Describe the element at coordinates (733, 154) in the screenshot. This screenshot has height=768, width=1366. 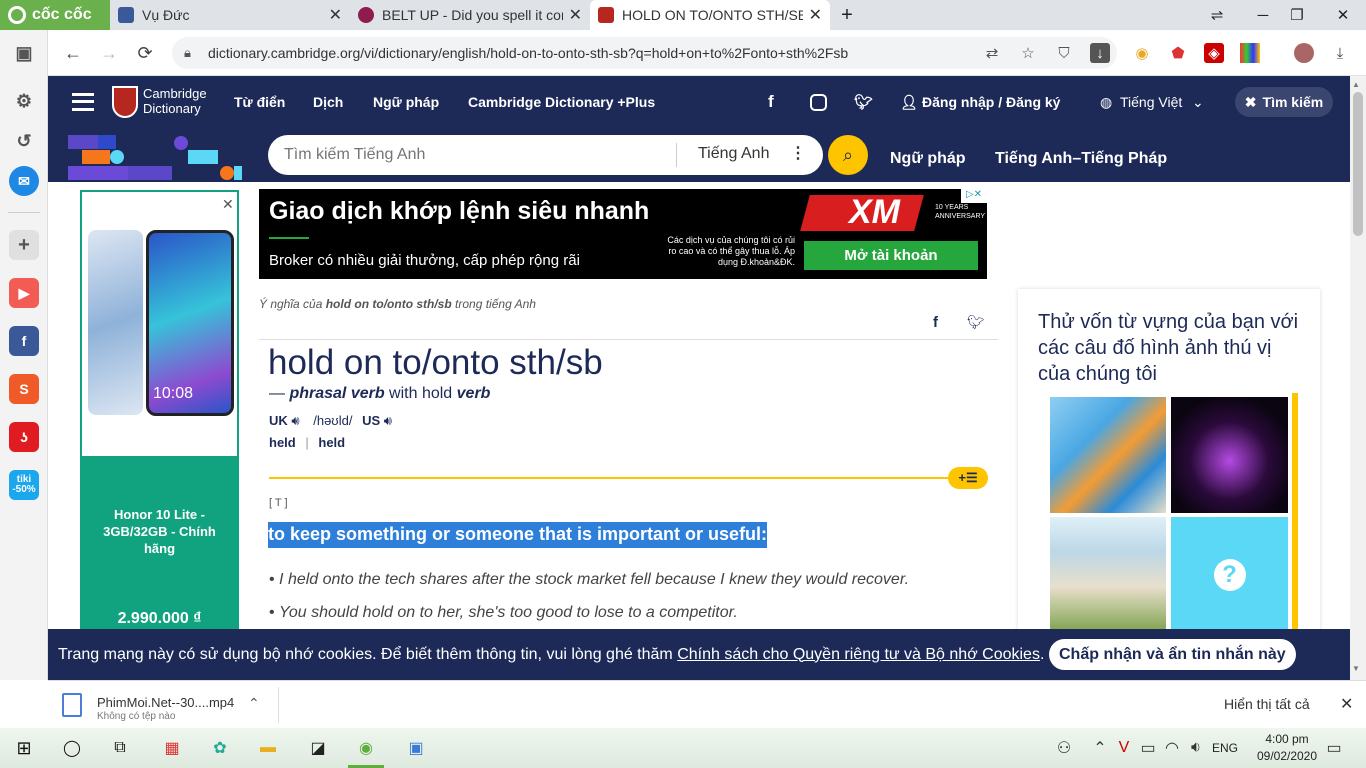
I see `search-language-select: Tiếng Anh` at that location.